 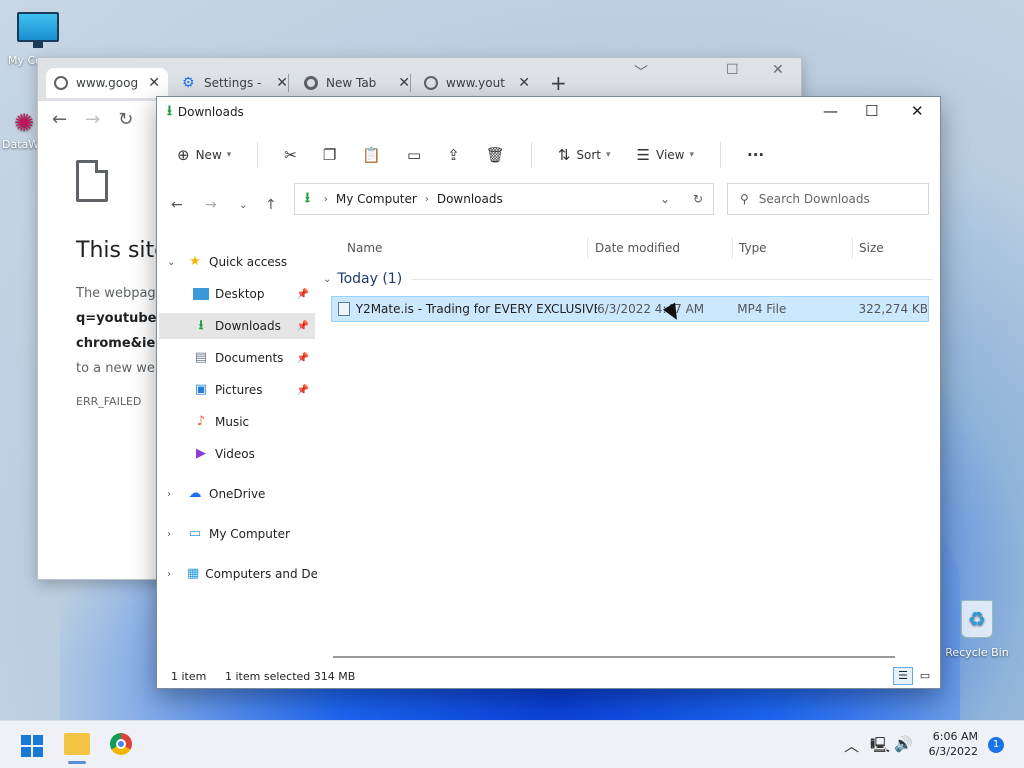 I want to click on nav-onedrive: › ☁ OneDrive, so click(x=237, y=494).